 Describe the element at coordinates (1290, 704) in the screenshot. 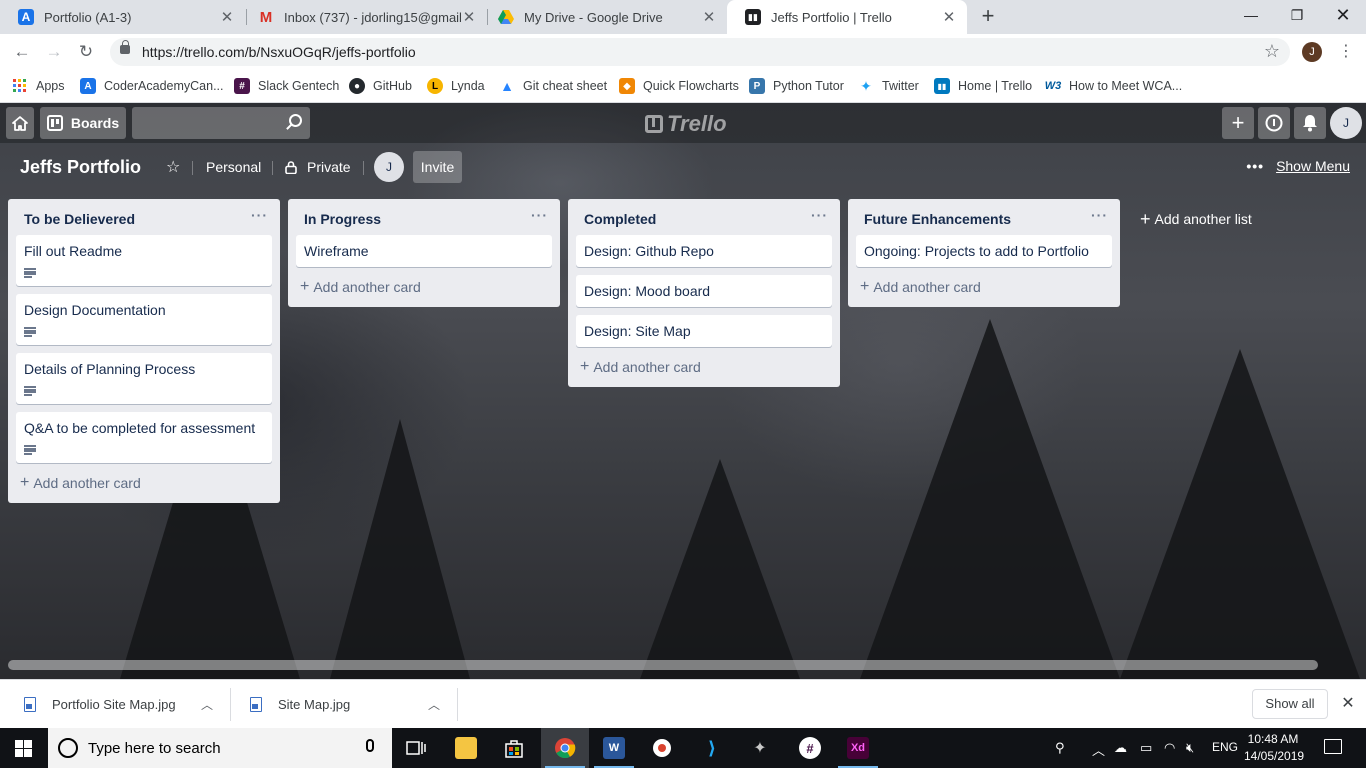

I see `show-all-downloads-button: Show all` at that location.